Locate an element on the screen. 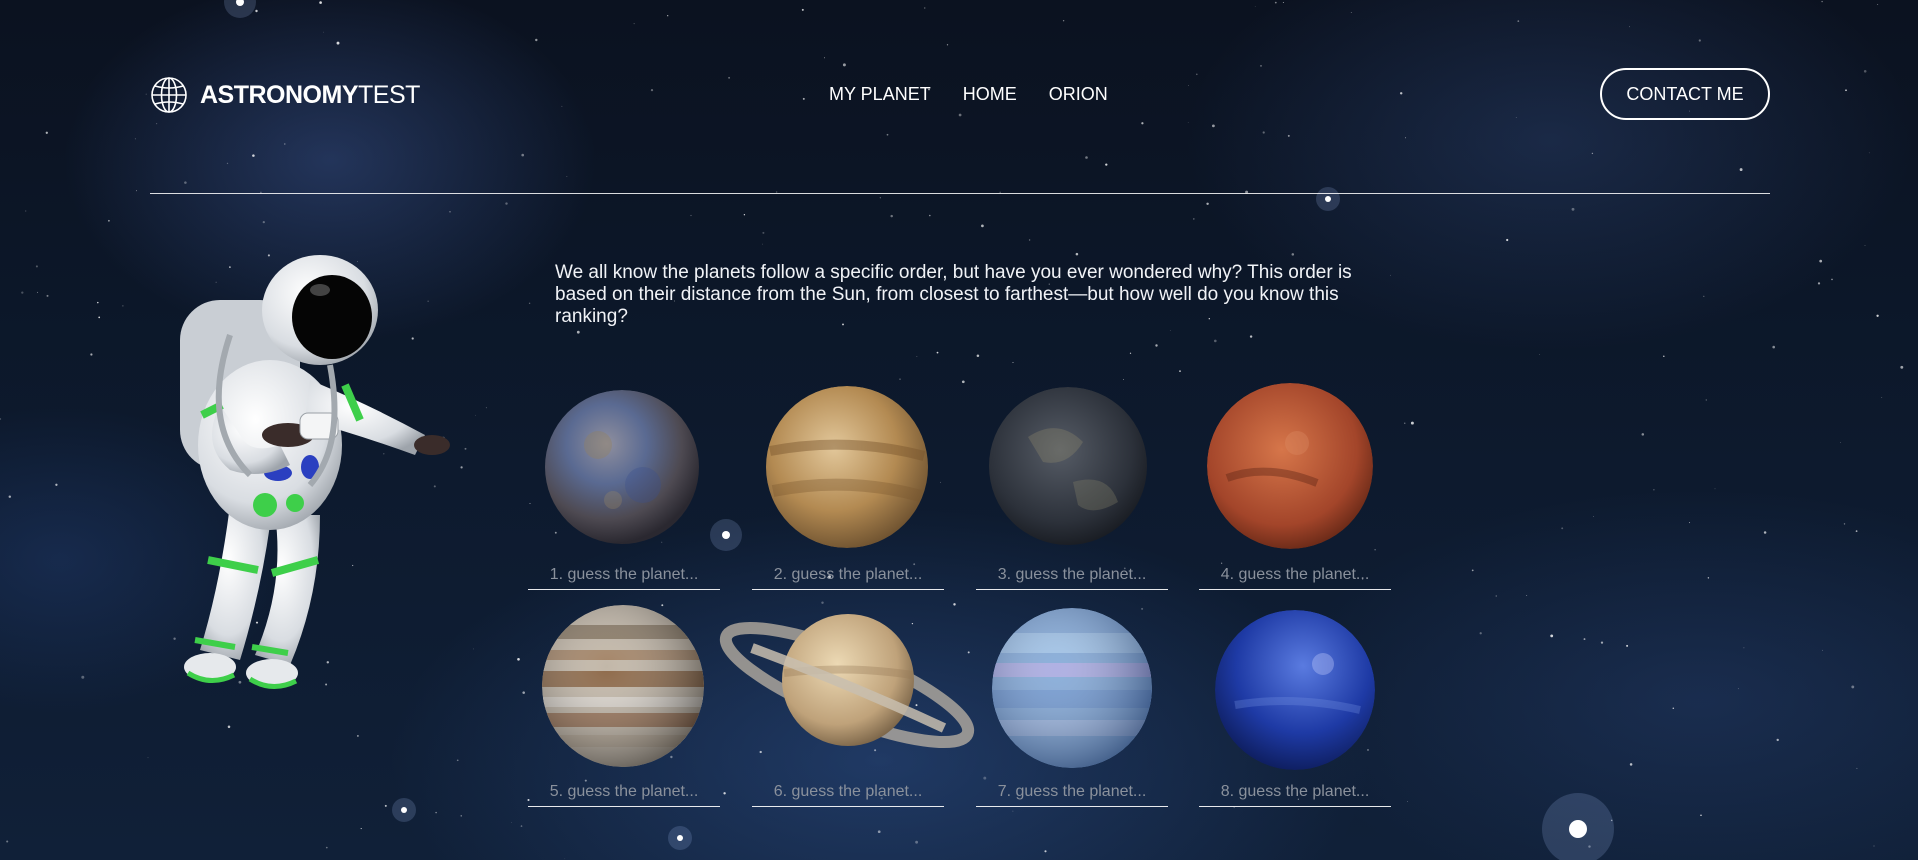  planet-earth-image is located at coordinates (1068, 466).